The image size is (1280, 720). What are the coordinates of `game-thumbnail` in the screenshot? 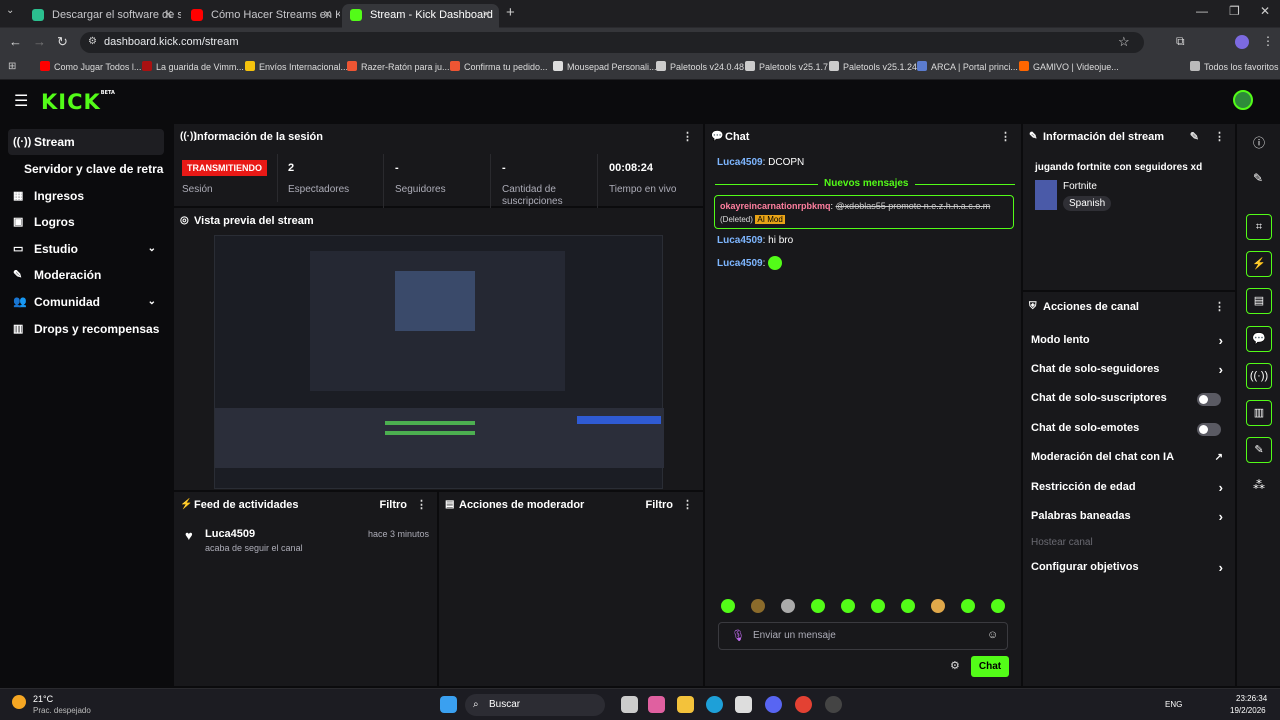 It's located at (1046, 195).